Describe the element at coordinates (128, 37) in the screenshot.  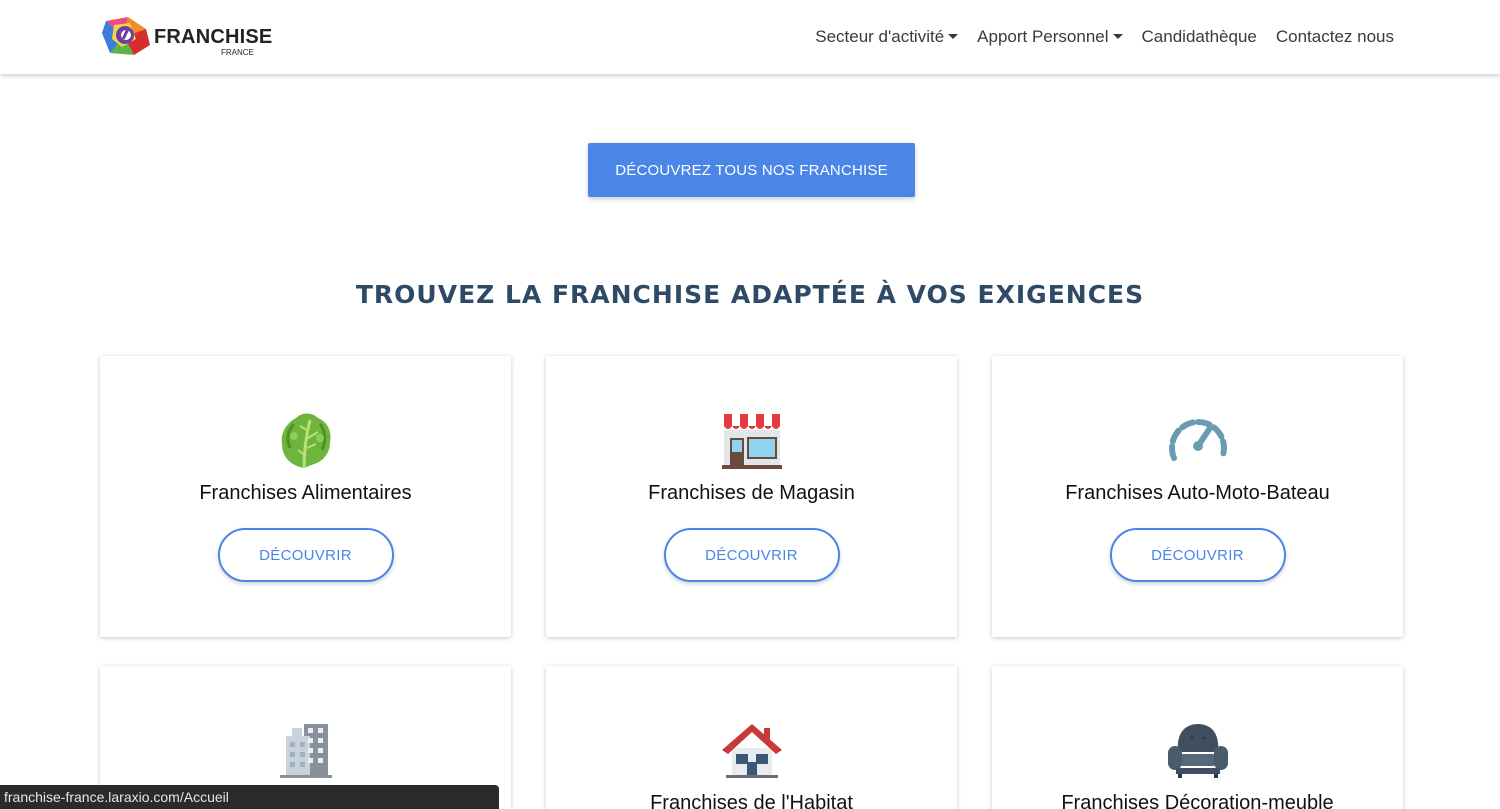
I see `franchise-logo-icon` at that location.